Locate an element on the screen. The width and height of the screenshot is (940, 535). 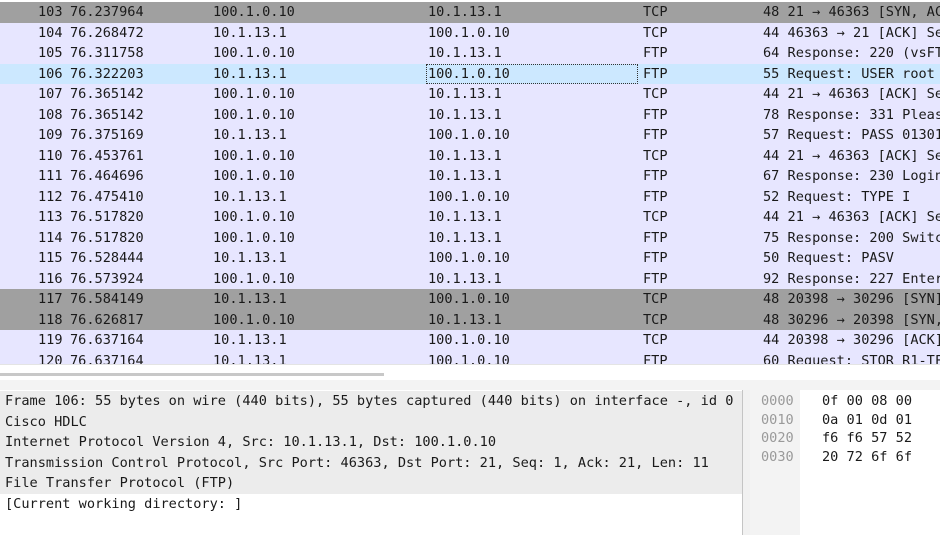
packet-number: 112 is located at coordinates (50, 196).